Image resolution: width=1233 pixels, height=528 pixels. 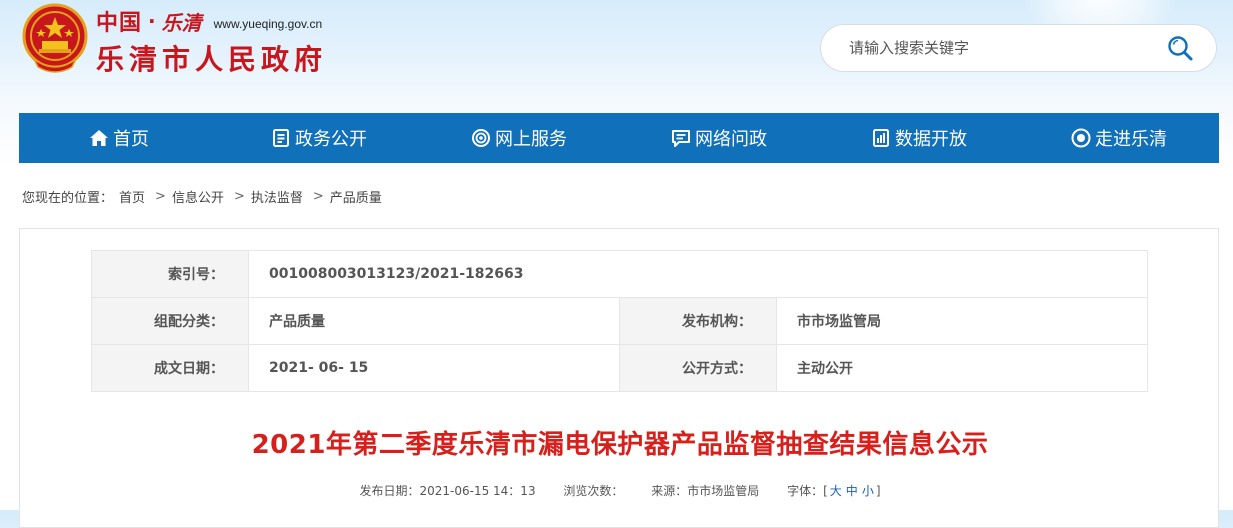 What do you see at coordinates (531, 139) in the screenshot?
I see `nav-item-label: 网上服务` at bounding box center [531, 139].